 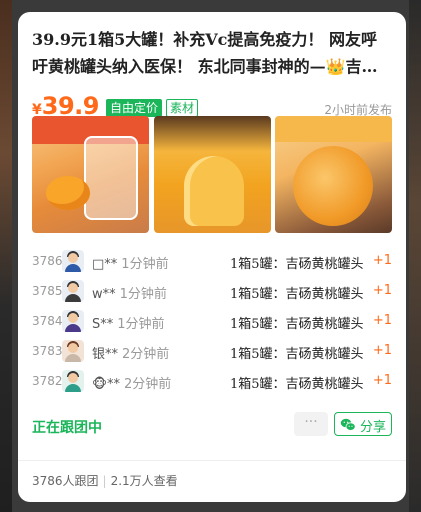 What do you see at coordinates (105, 264) in the screenshot?
I see `user-name: □**` at bounding box center [105, 264].